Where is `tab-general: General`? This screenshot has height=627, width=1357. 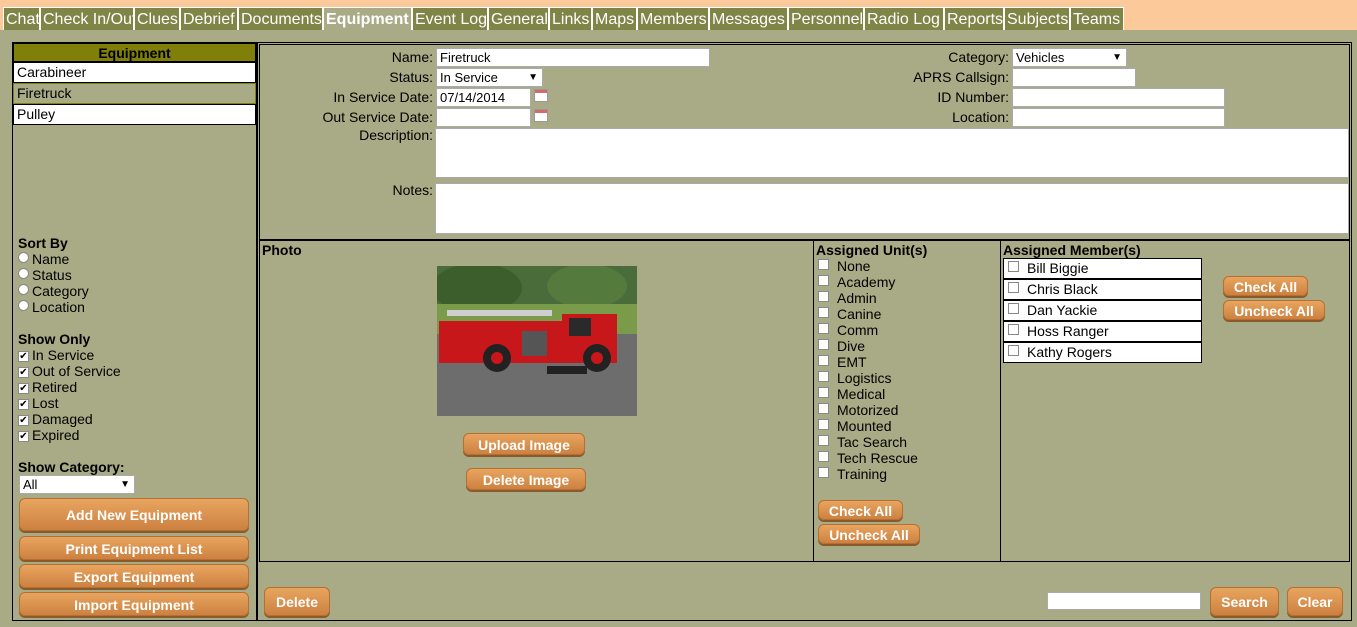 tab-general: General is located at coordinates (518, 18).